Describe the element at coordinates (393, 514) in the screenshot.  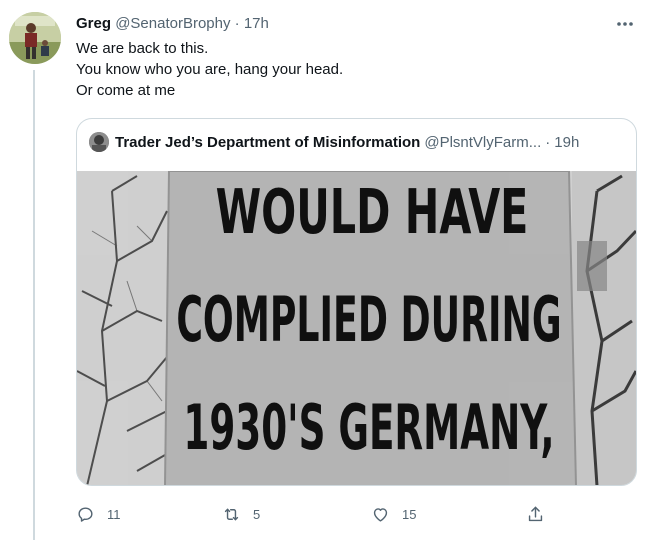
I see `like-button: 15` at that location.